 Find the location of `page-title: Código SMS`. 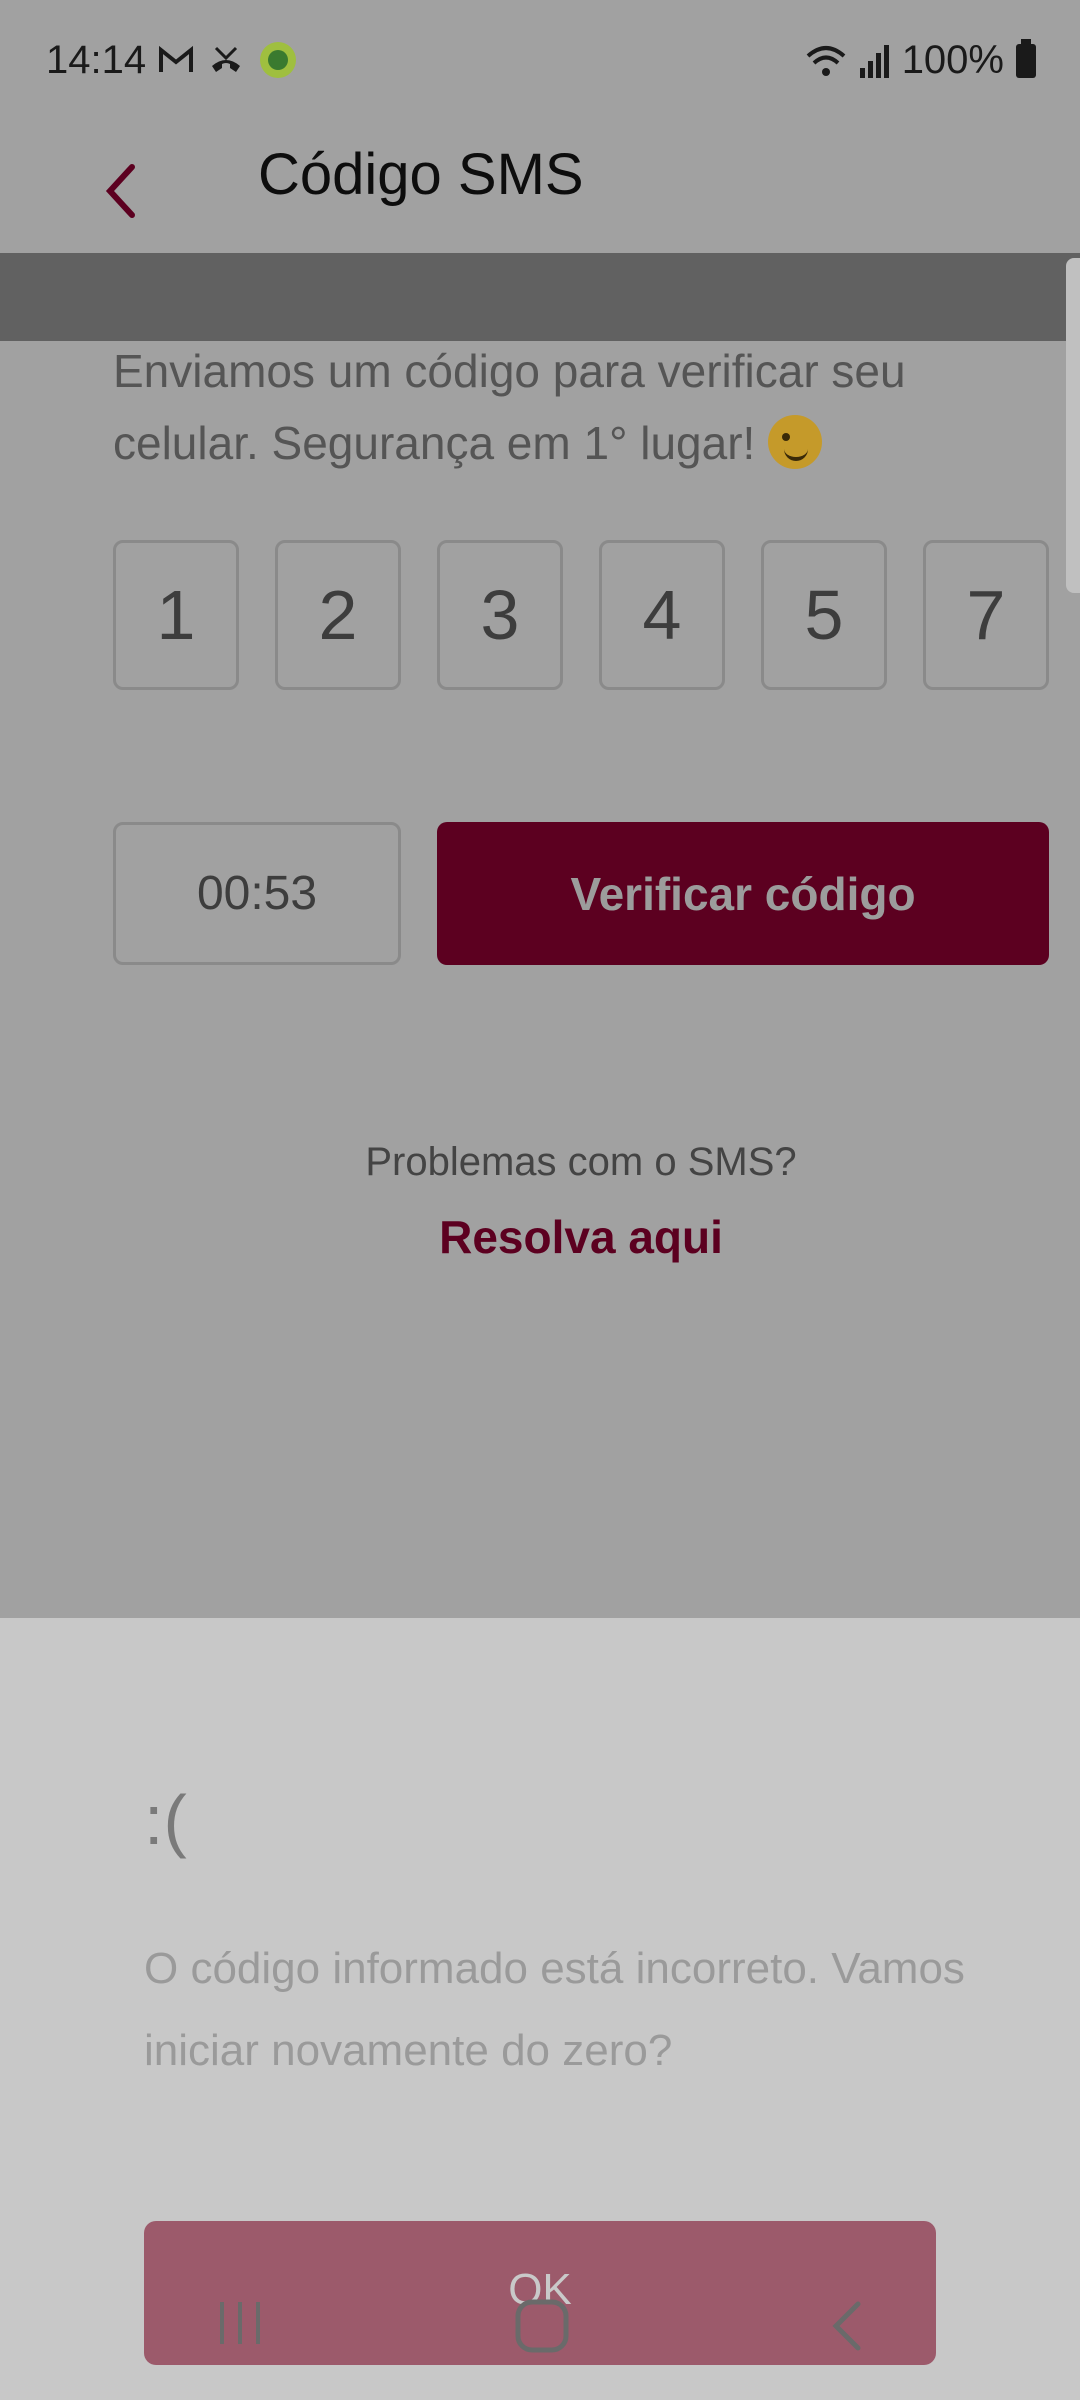

page-title: Código SMS is located at coordinates (421, 174).